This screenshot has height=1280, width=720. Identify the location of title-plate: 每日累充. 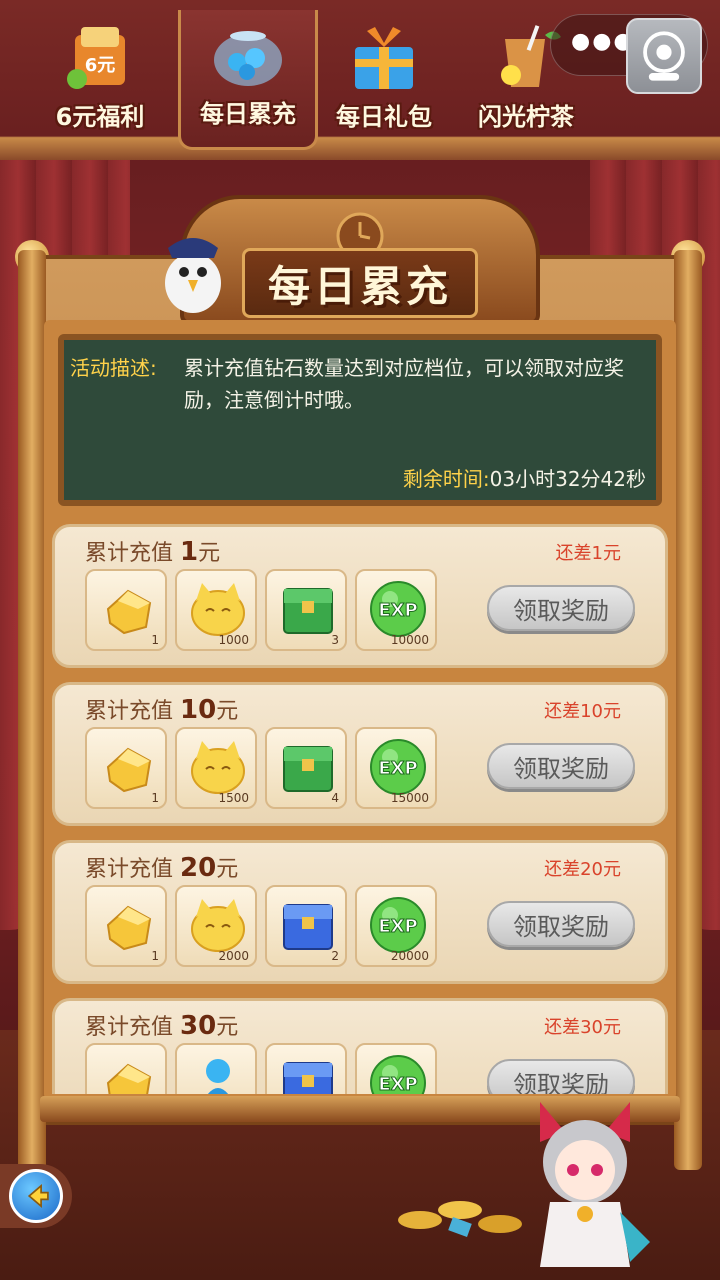
(360, 283).